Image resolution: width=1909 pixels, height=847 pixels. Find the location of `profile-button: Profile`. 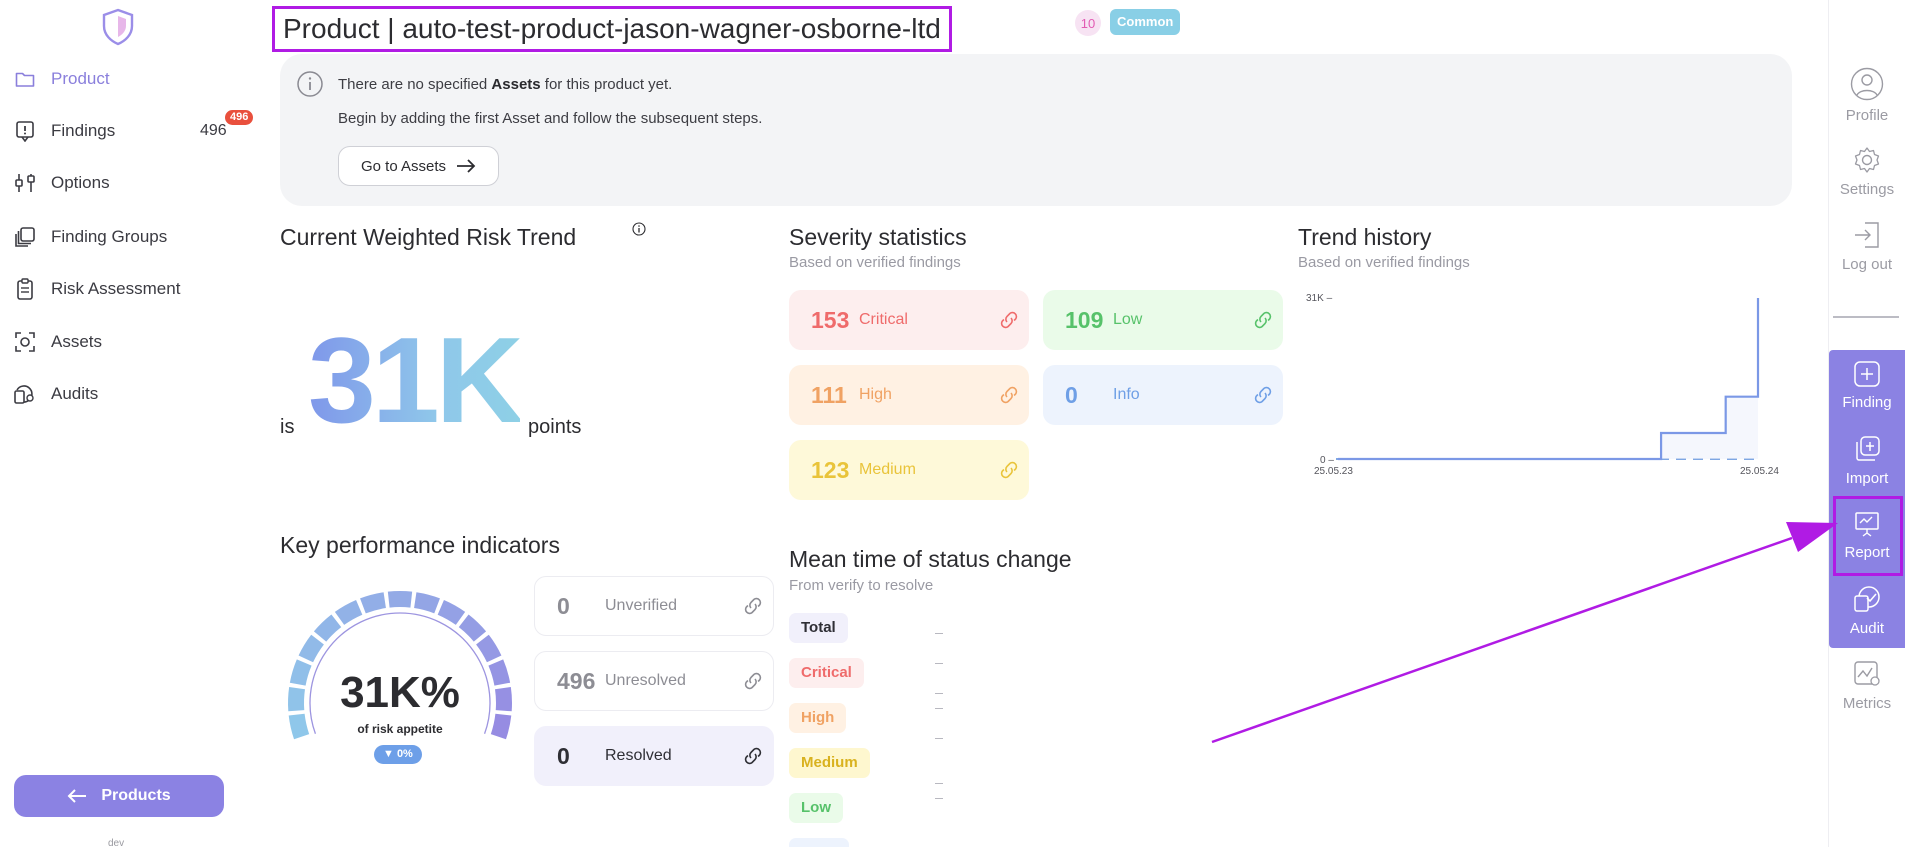

profile-button: Profile is located at coordinates (1867, 95).